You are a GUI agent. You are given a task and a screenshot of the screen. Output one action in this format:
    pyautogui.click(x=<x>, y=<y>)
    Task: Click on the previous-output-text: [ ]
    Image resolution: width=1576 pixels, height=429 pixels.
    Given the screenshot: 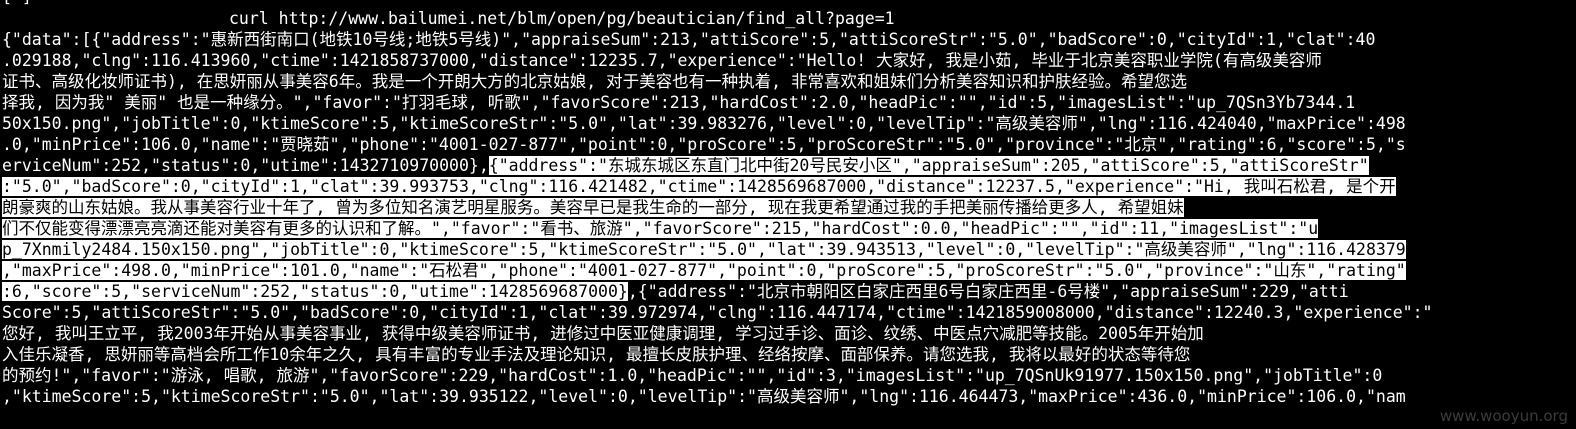 What is the action you would take?
    pyautogui.click(x=17, y=3)
    